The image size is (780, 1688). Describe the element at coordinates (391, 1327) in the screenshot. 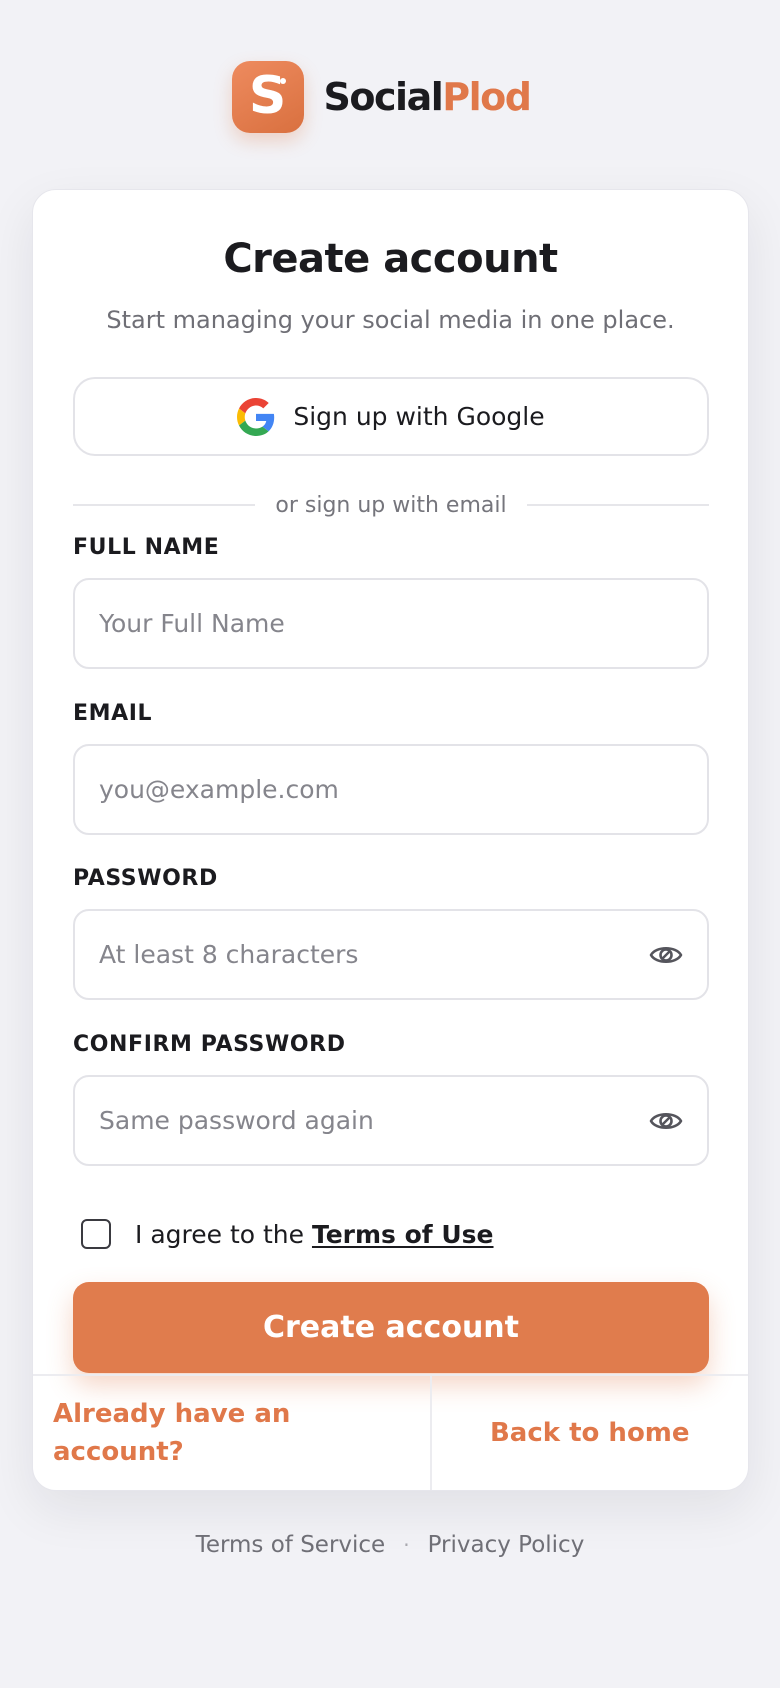

I see `create-account-button: Create account` at that location.